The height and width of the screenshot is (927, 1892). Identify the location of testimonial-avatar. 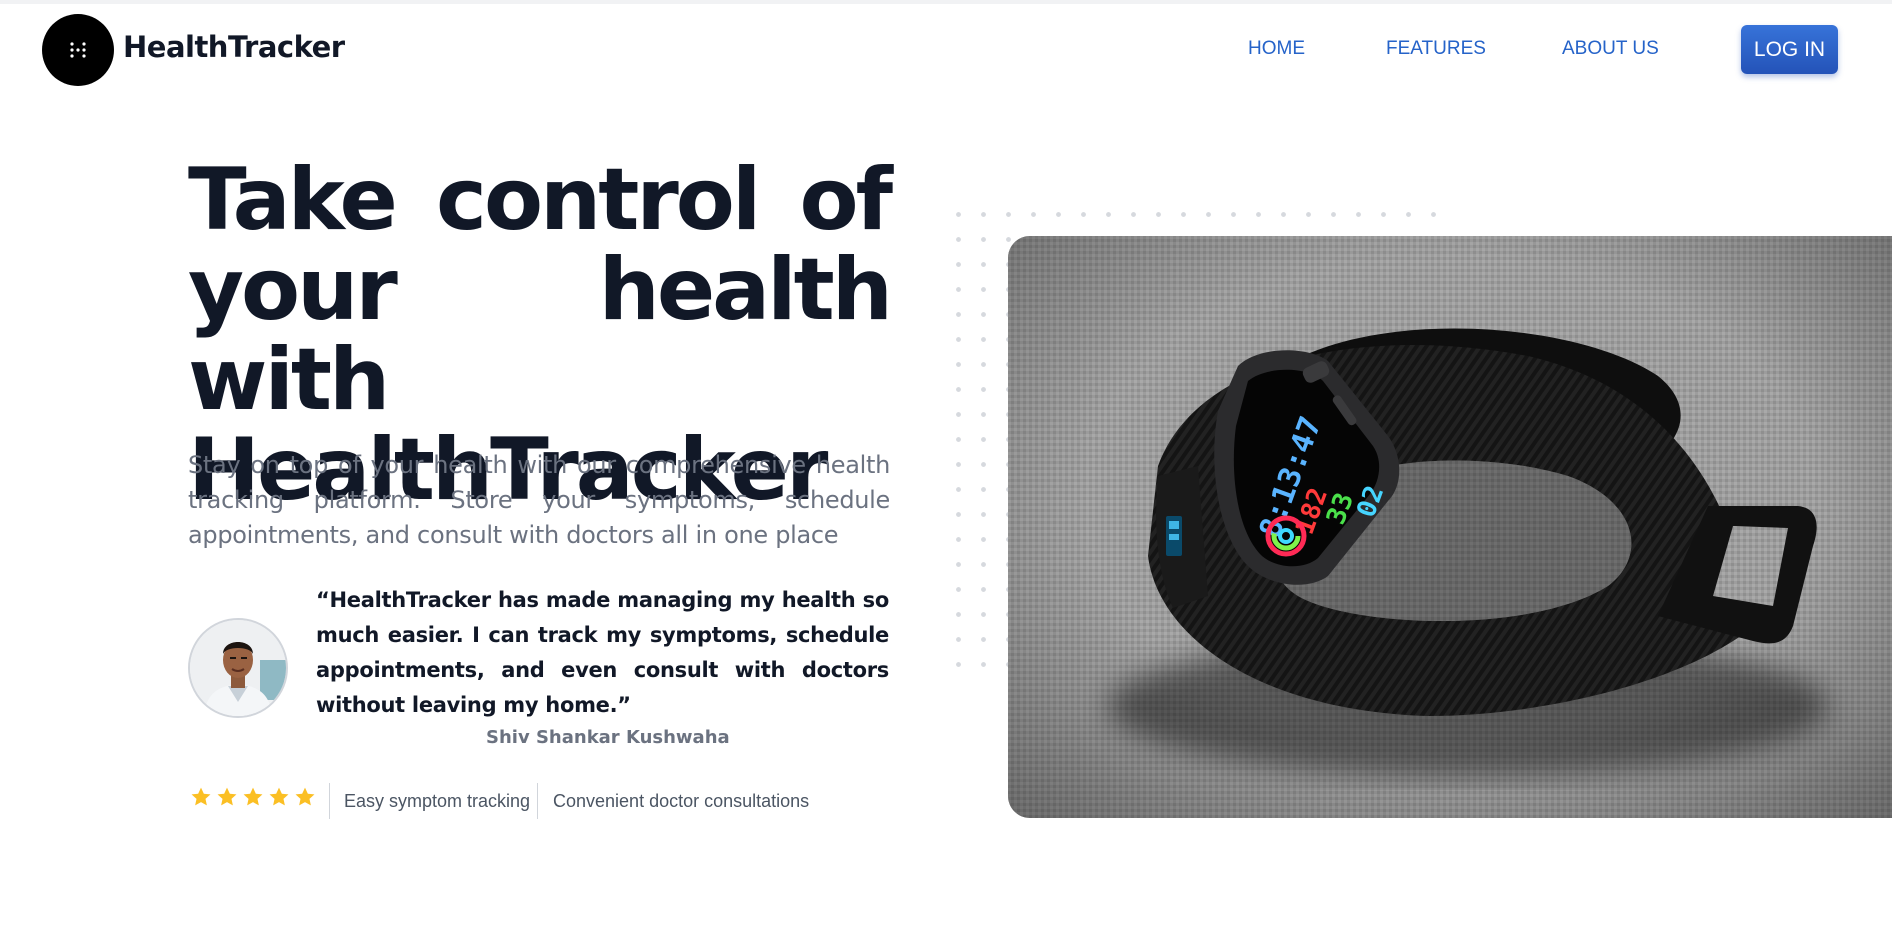
(238, 668).